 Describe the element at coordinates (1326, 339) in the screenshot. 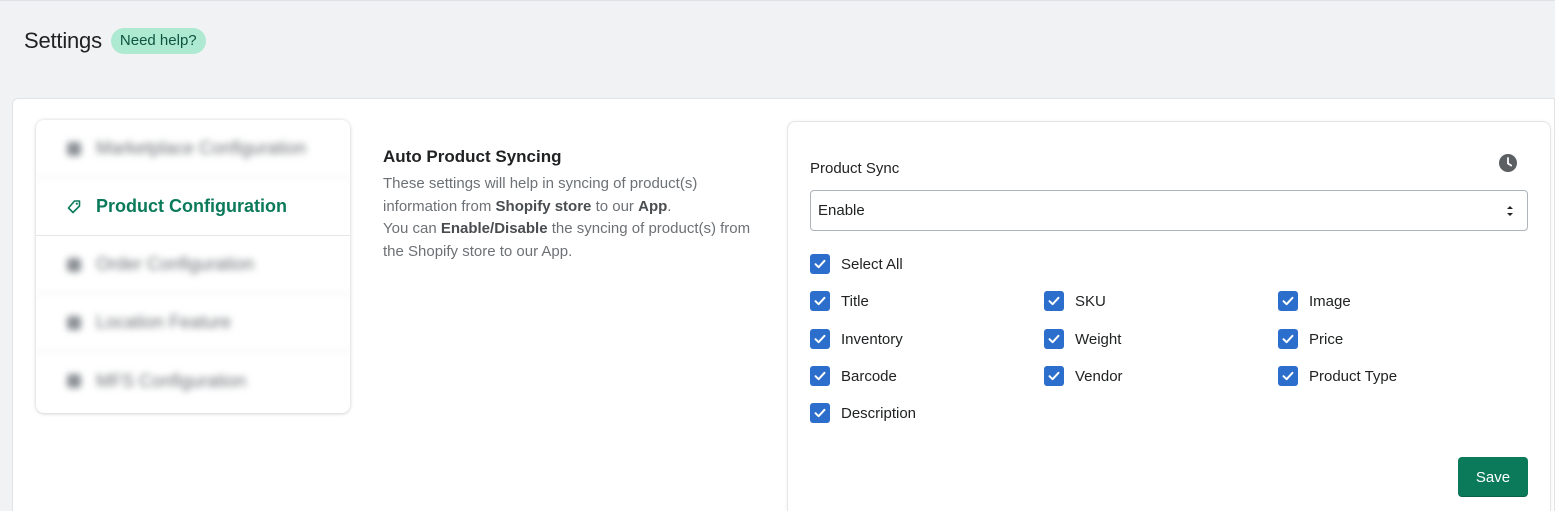

I see `checkbox-label: Price` at that location.